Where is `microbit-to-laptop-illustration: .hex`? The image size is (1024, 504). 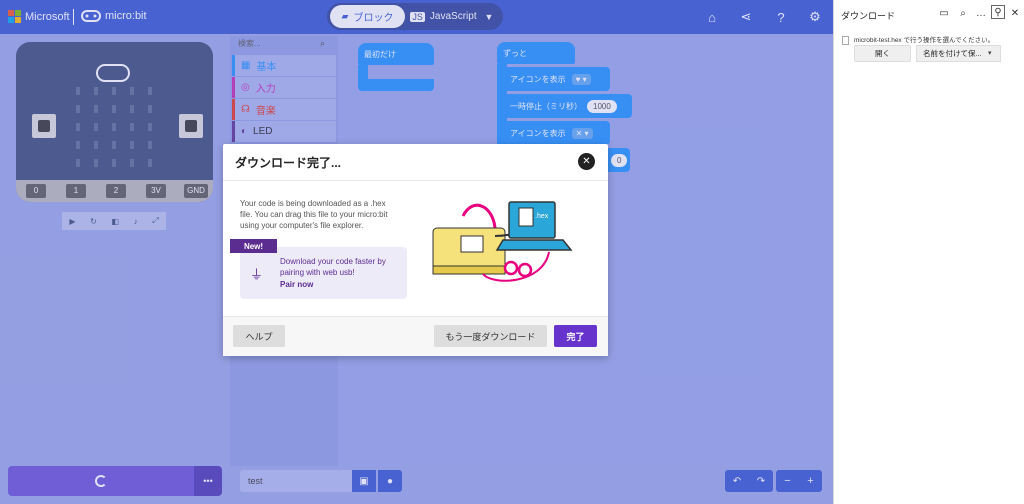 microbit-to-laptop-illustration: .hex is located at coordinates (502, 241).